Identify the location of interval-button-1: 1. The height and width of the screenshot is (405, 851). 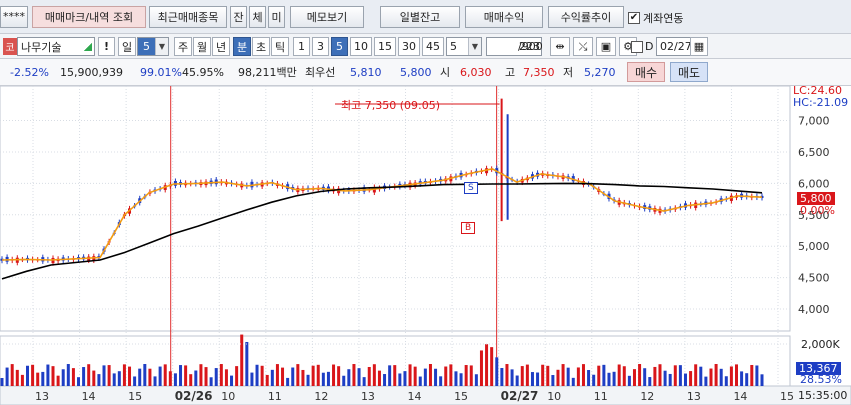
(301, 46).